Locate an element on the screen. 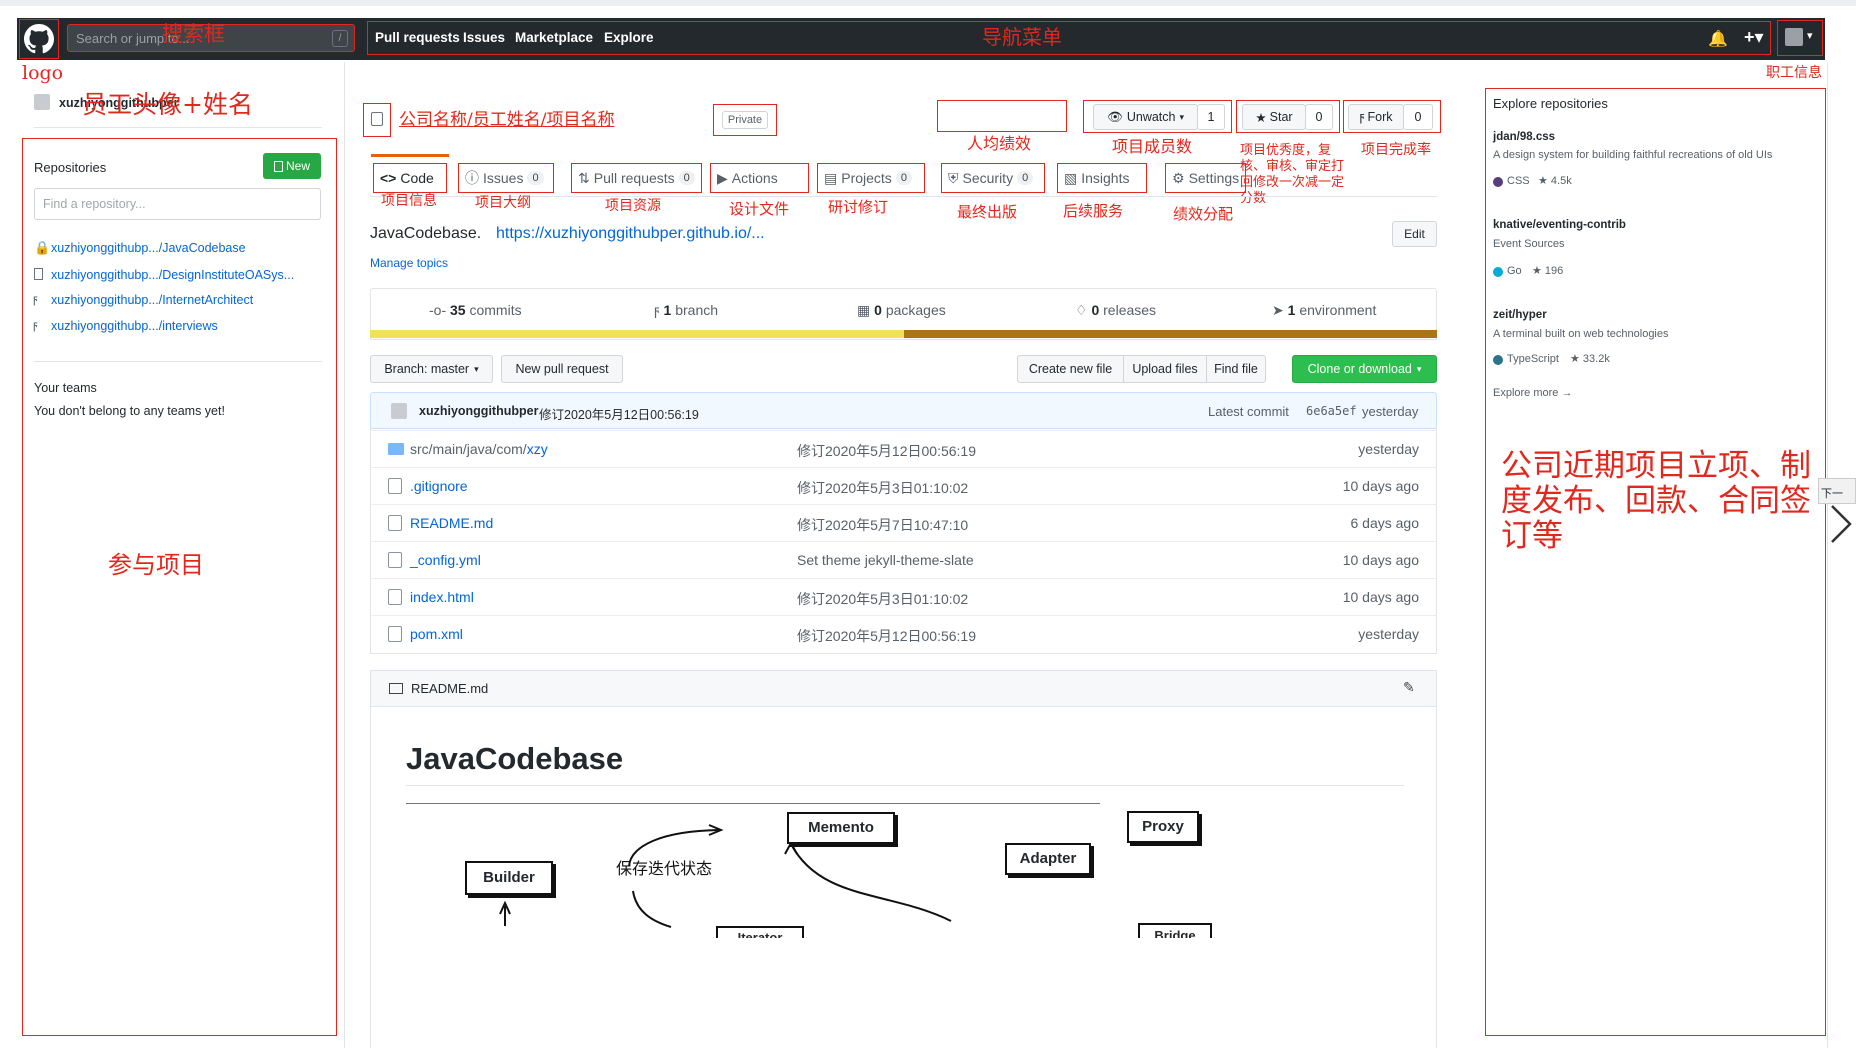 The image size is (1856, 1048). star-button: ★ Star is located at coordinates (1274, 117).